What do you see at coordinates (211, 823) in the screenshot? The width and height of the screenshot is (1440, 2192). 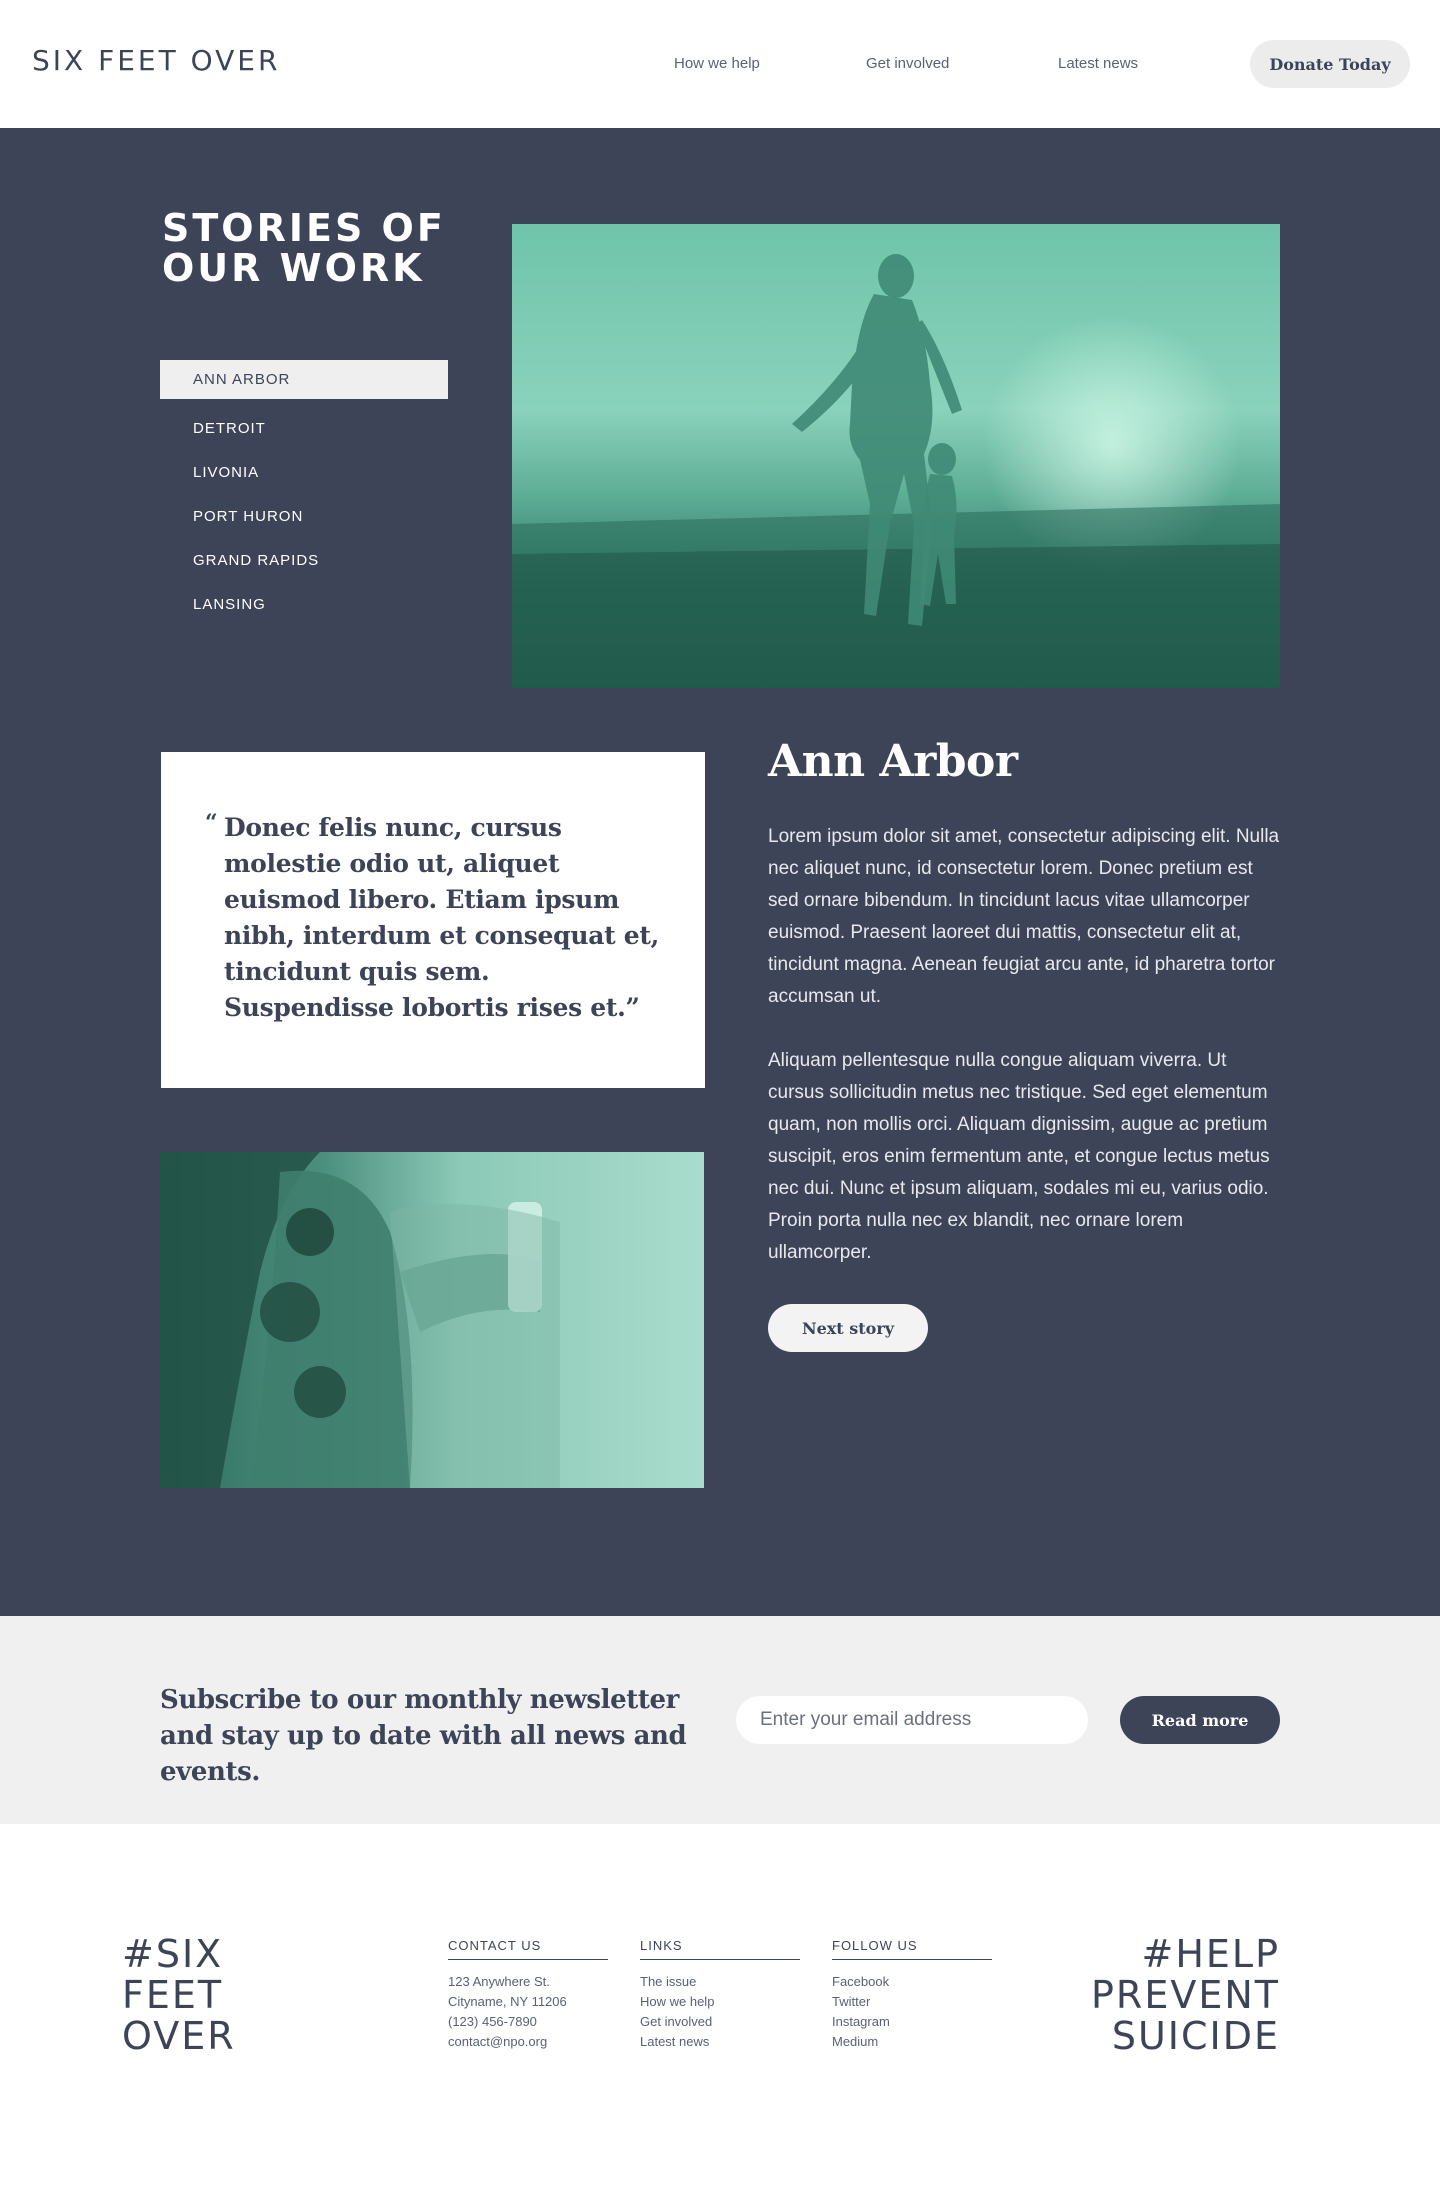 I see `quote-mark: “` at bounding box center [211, 823].